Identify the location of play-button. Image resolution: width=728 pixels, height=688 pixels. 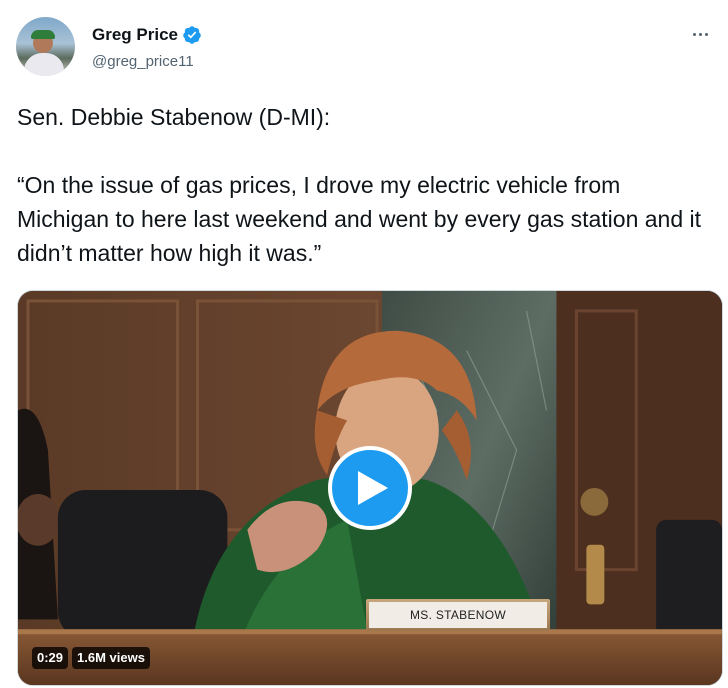
(370, 488).